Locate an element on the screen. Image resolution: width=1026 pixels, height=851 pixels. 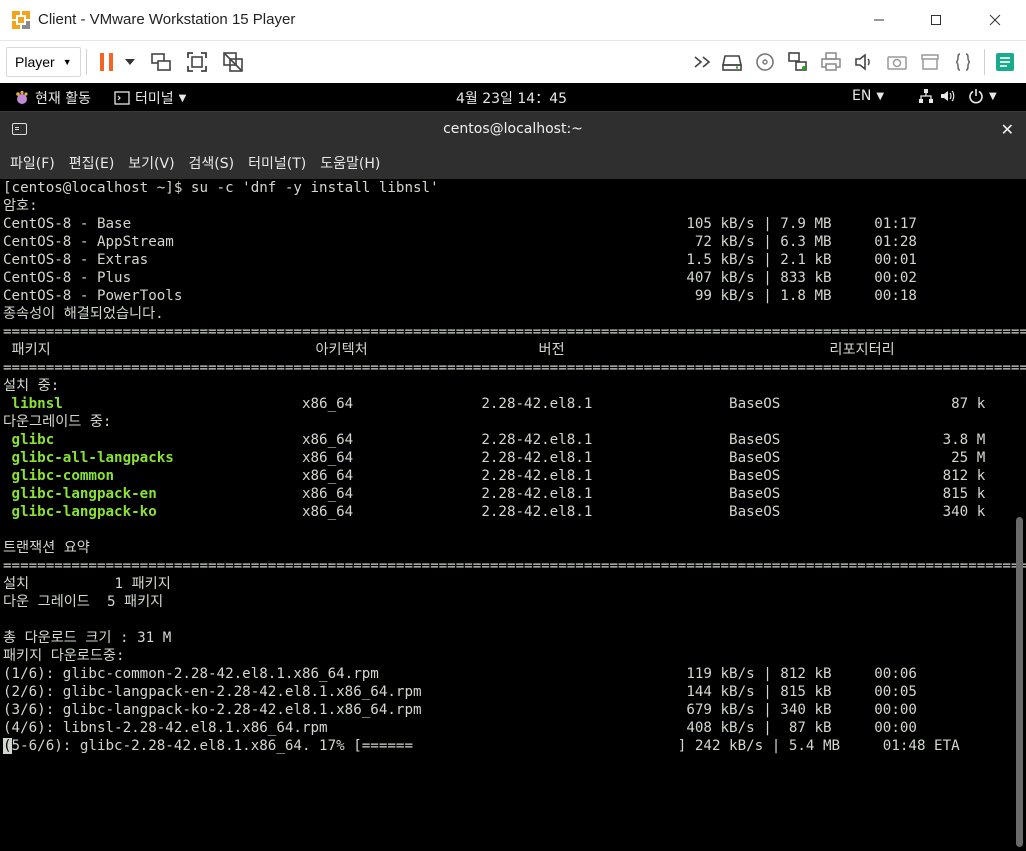
terminal-menubar: 파일(F) 편집(E) 보기(V) 검색(S) 터미널(T) 도움말(H) is located at coordinates (513, 163).